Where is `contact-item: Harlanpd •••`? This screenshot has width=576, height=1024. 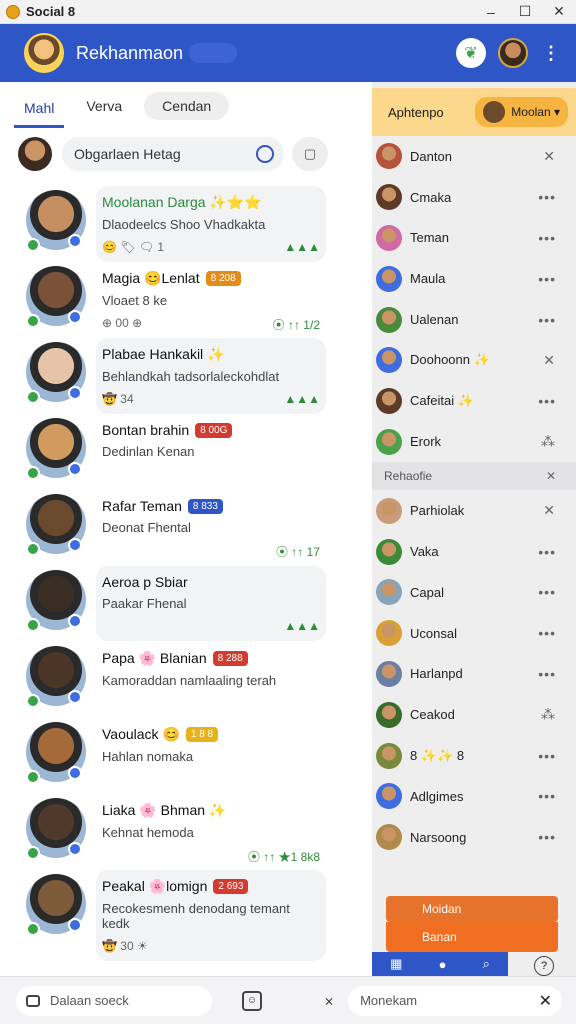
contact-item: Harlanpd ••• is located at coordinates (474, 674).